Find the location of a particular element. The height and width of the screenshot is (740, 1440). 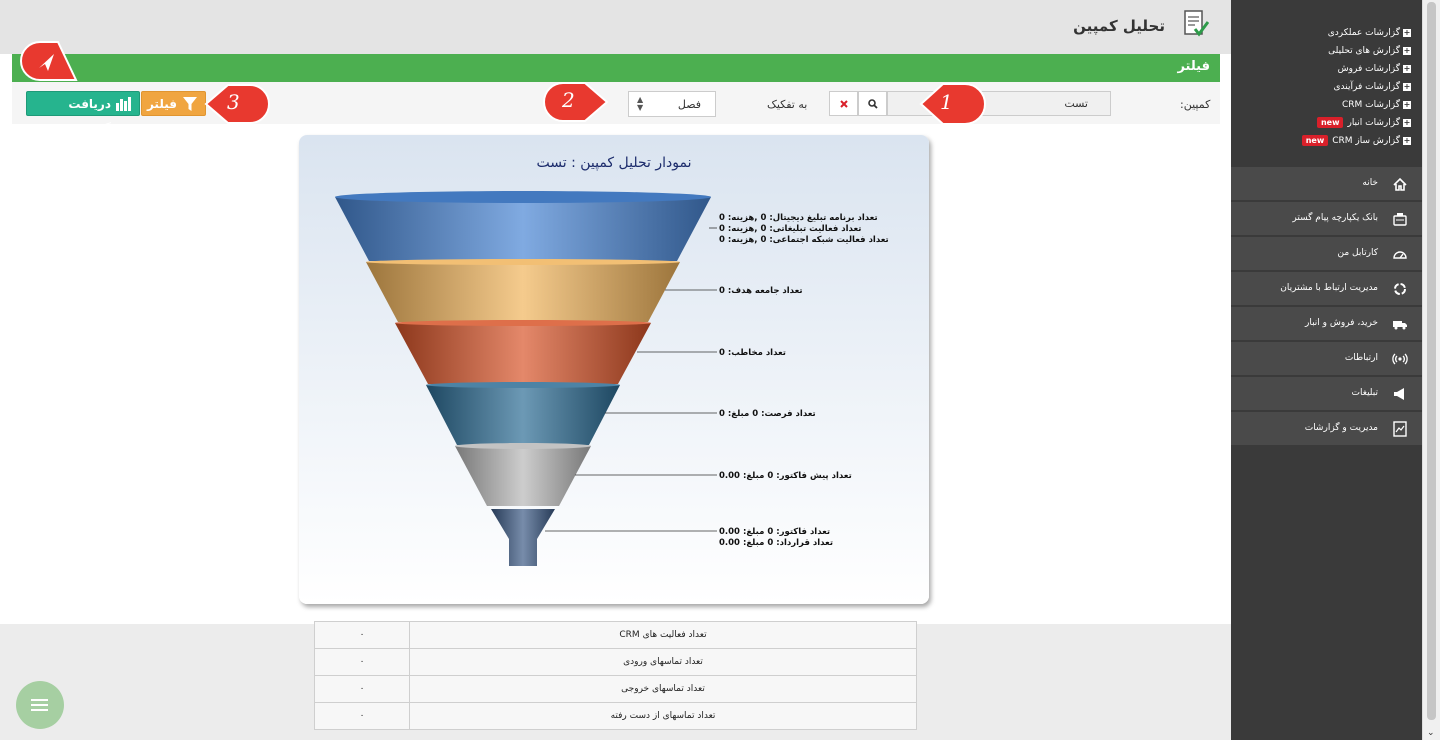

new-badge: new is located at coordinates (1330, 122).